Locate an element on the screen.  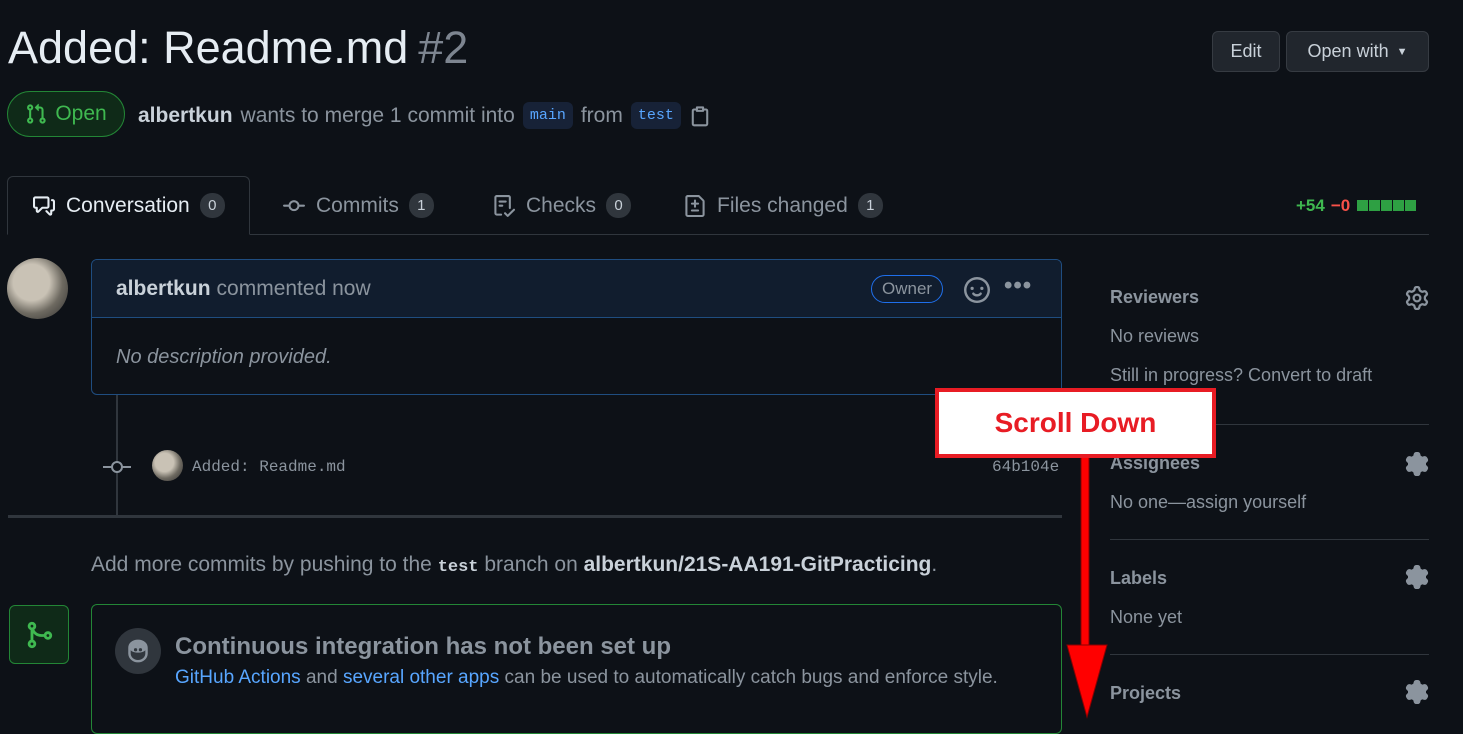
checklist-icon is located at coordinates (505, 205).